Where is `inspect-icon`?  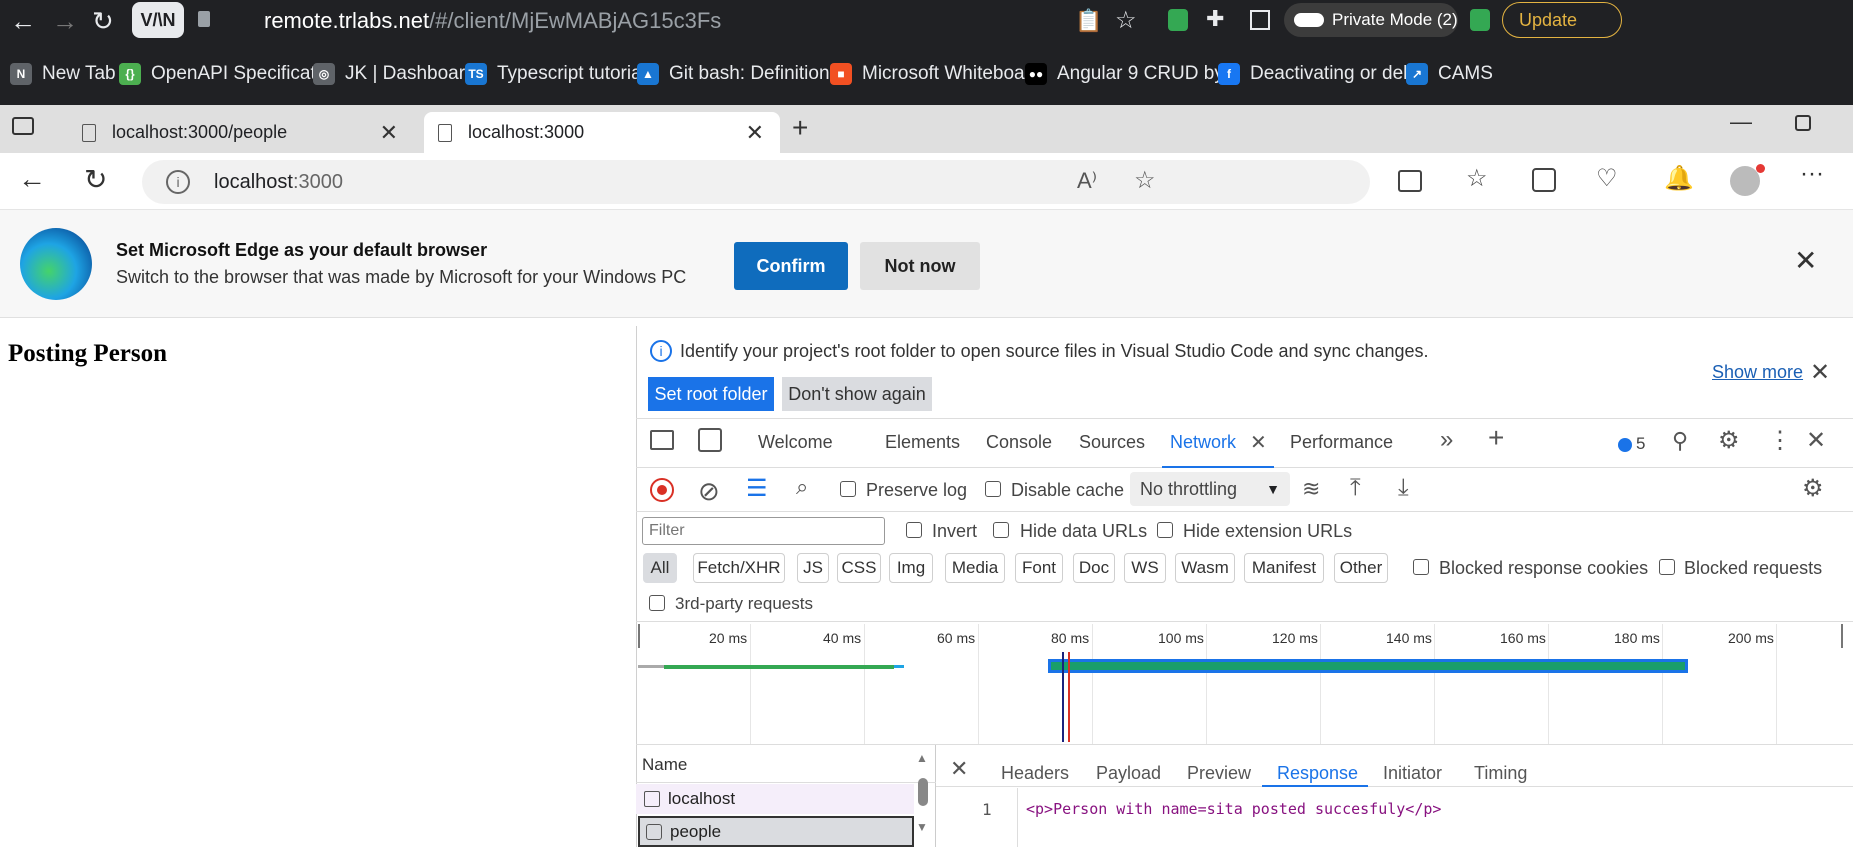 inspect-icon is located at coordinates (662, 440).